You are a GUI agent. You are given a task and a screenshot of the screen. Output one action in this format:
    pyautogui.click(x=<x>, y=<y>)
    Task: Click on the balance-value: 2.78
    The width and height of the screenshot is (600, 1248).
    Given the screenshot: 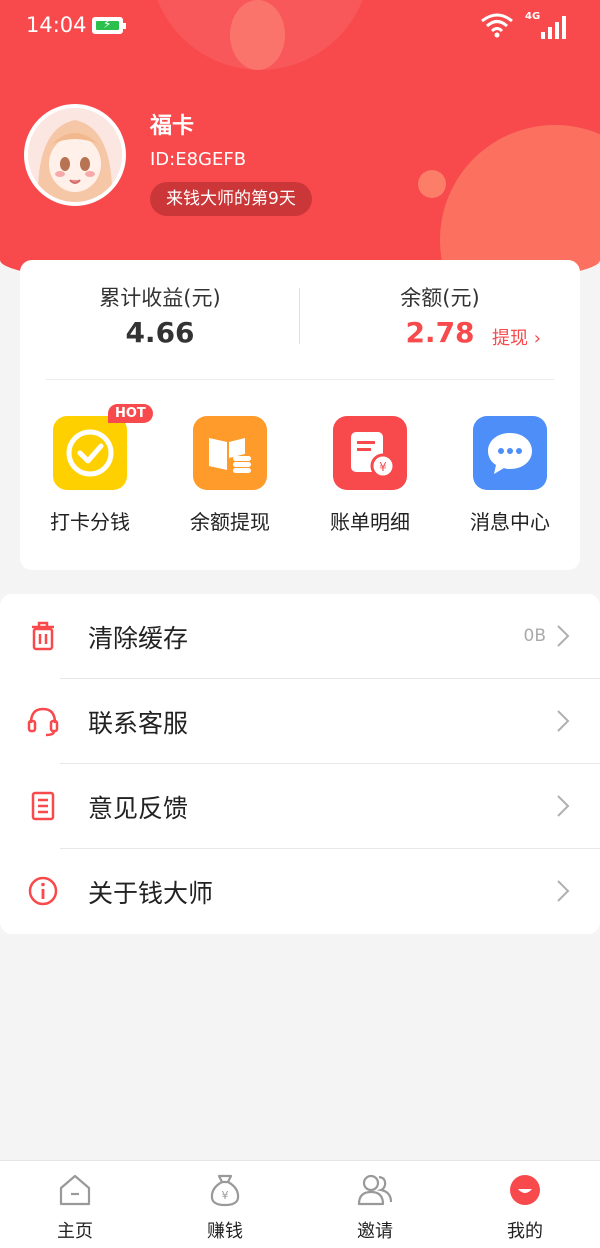 What is the action you would take?
    pyautogui.click(x=440, y=332)
    